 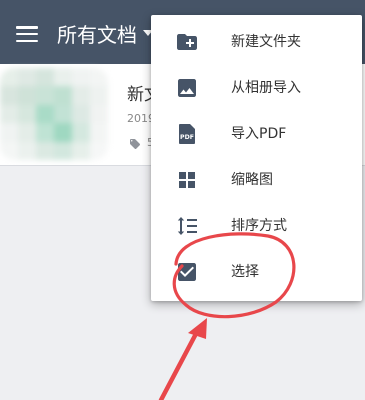 I want to click on menu-item-label: 从相册导入, so click(x=266, y=88).